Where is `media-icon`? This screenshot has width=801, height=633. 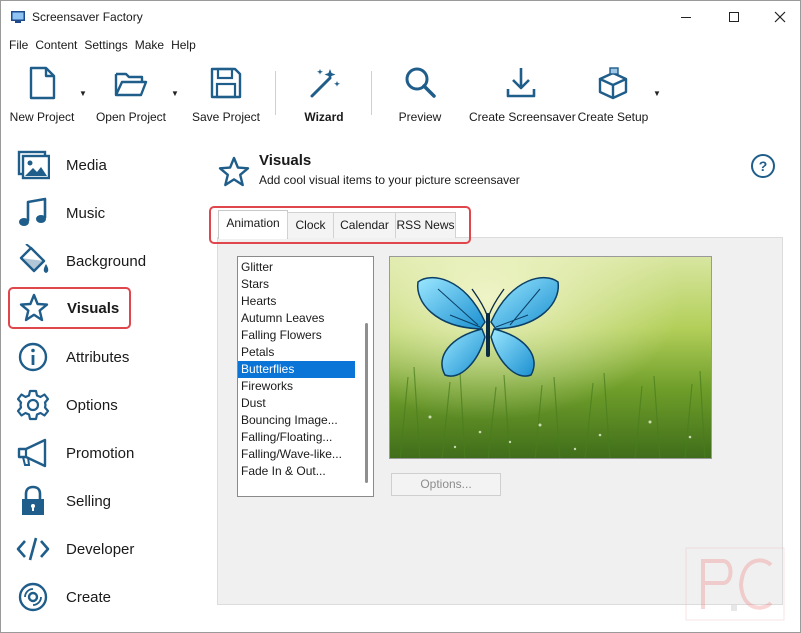
media-icon is located at coordinates (33, 165).